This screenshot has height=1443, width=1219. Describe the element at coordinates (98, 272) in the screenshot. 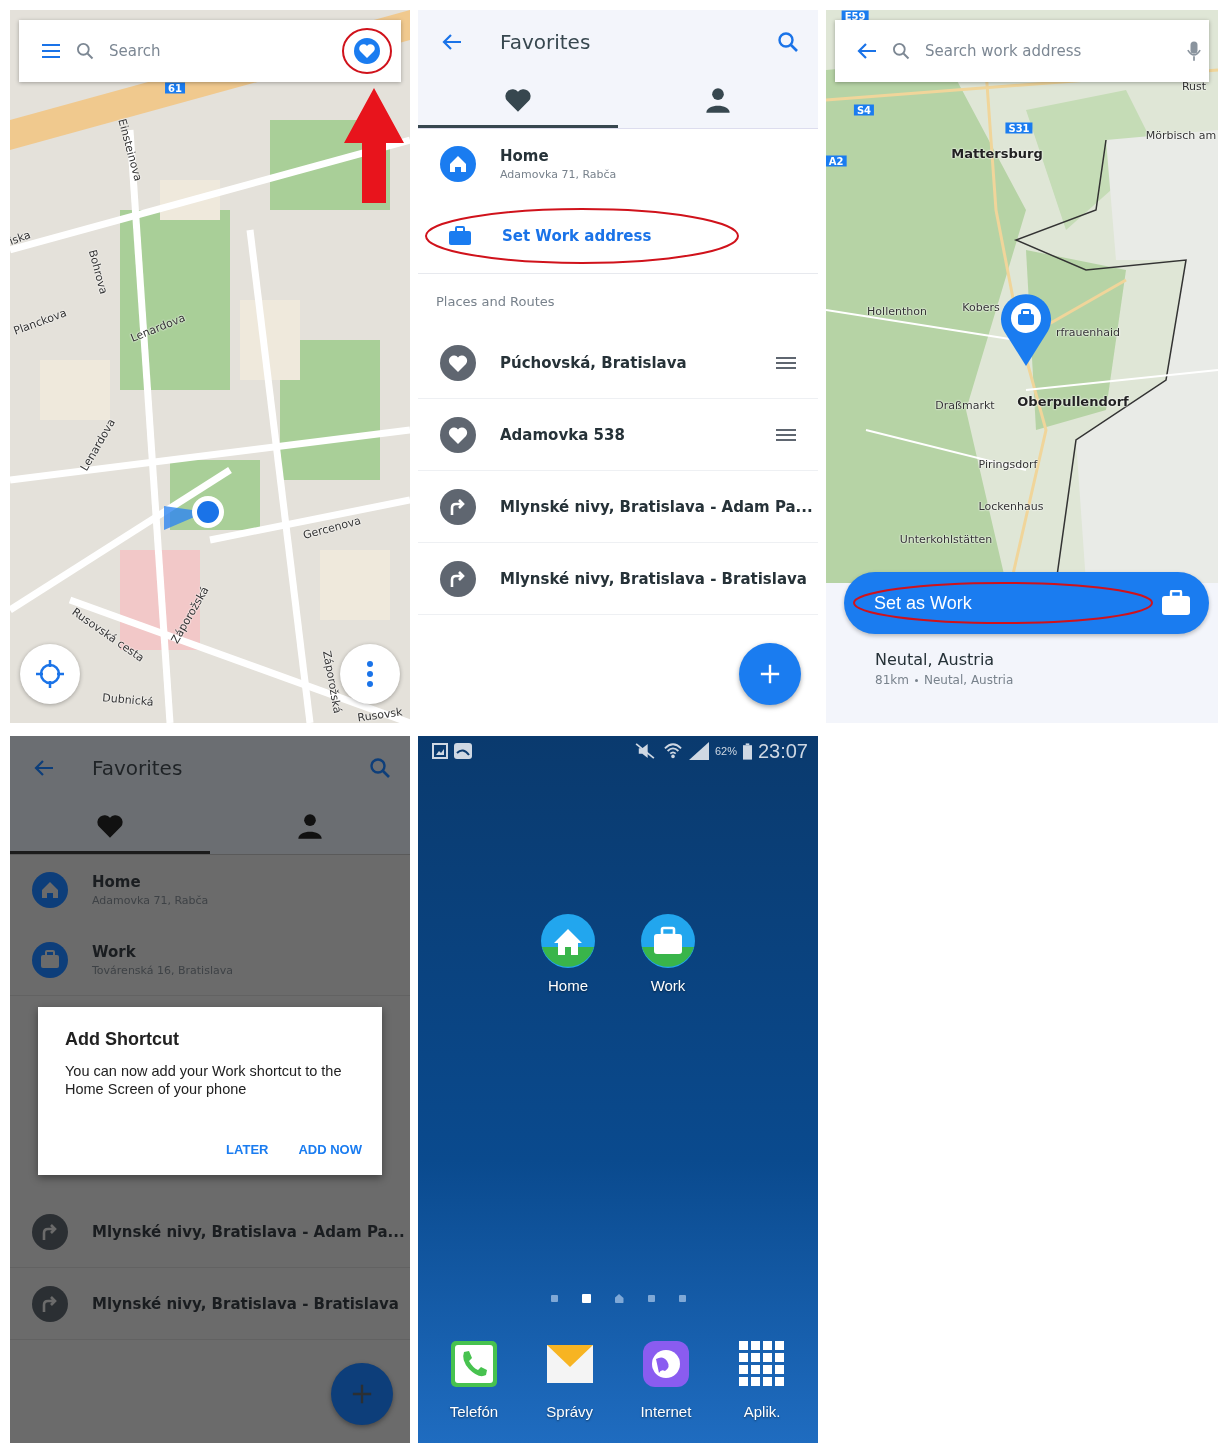

I see `street-label: Bohrova` at that location.